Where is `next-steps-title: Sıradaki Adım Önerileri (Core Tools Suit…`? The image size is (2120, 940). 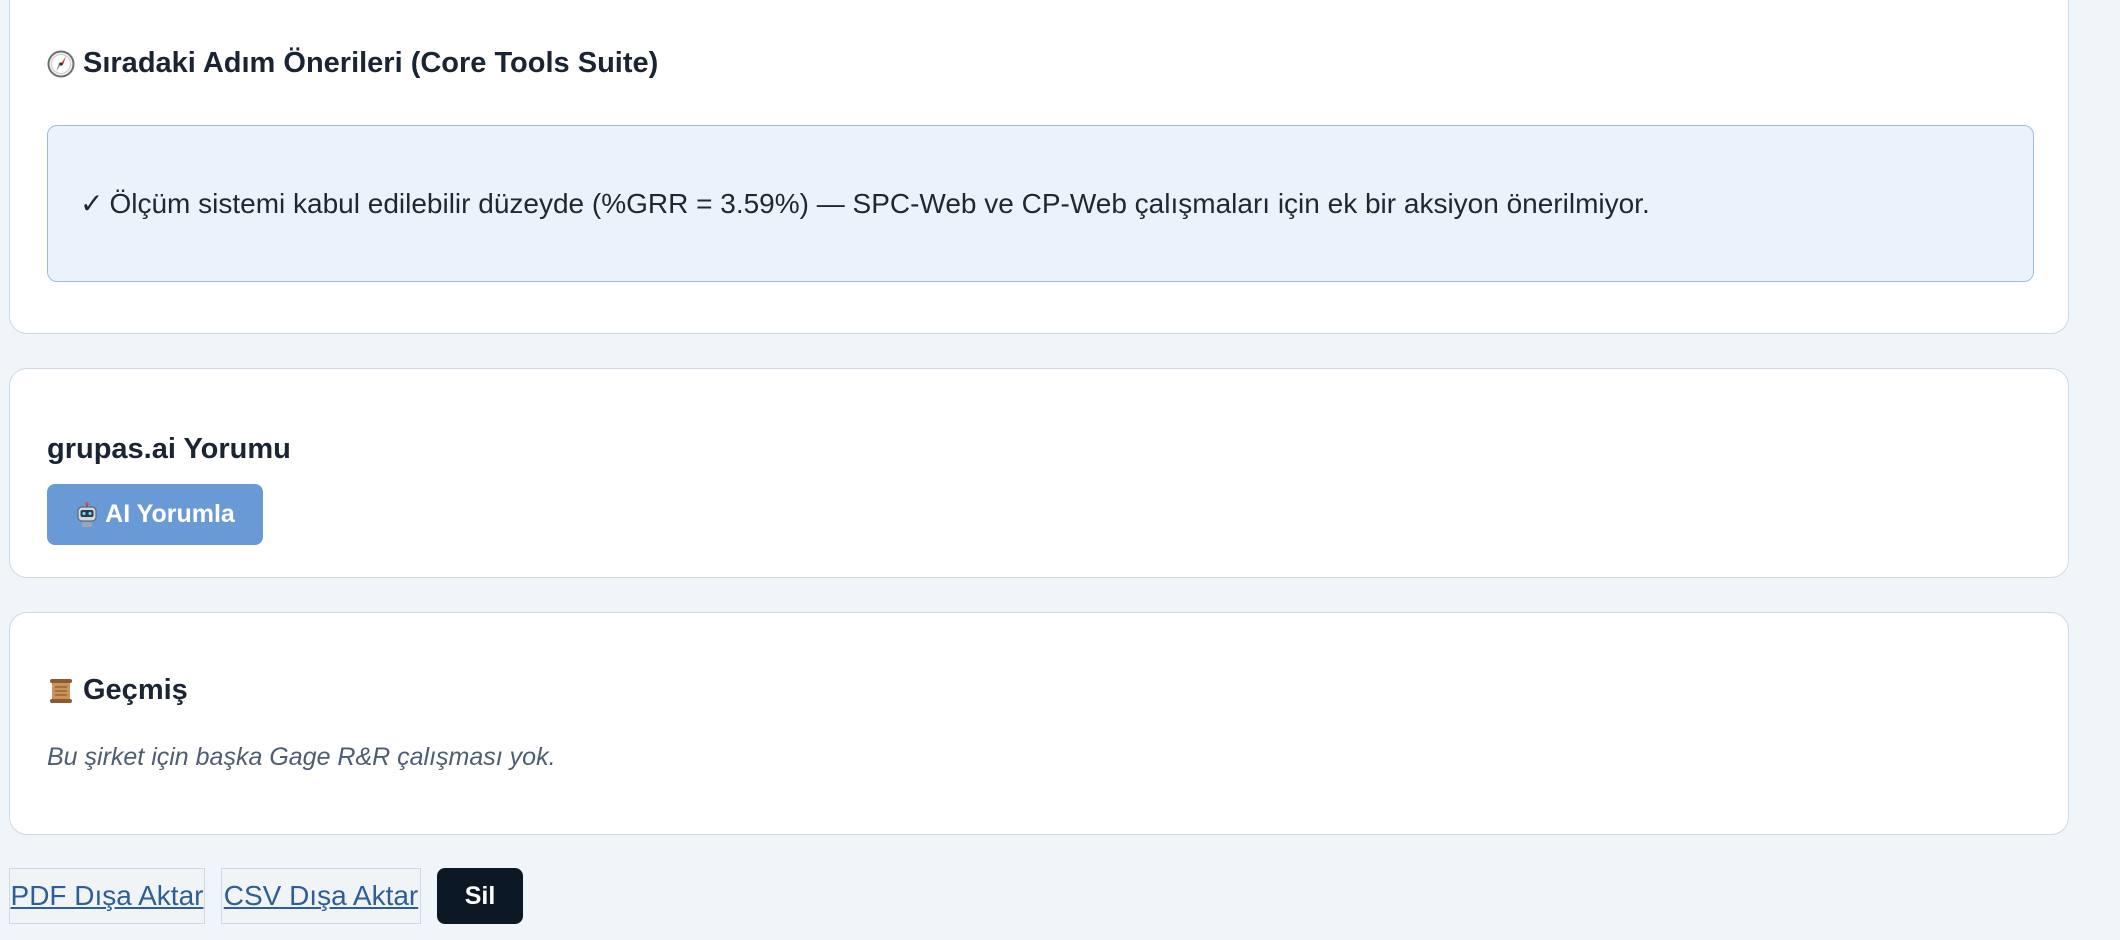
next-steps-title: Sıradaki Adım Önerileri (Core Tools Suit… is located at coordinates (352, 63).